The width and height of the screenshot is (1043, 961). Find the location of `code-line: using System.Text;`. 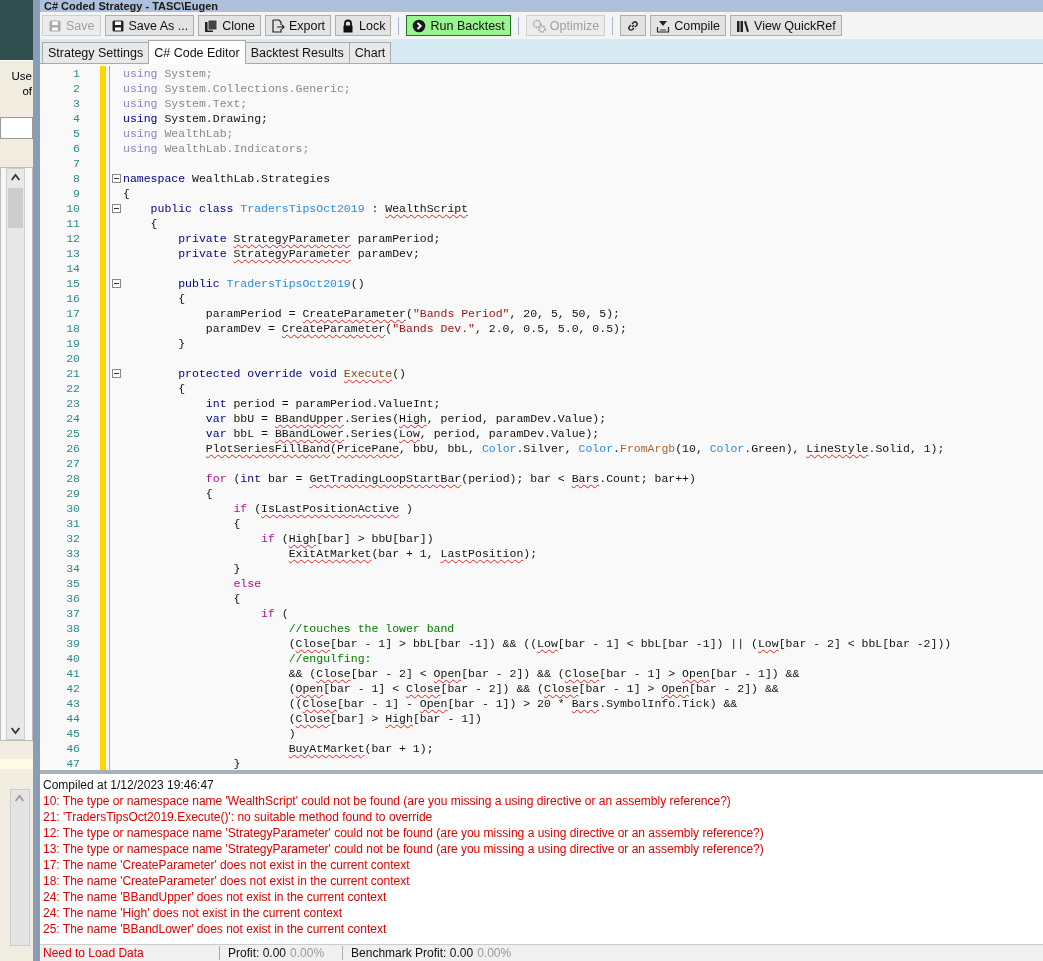

code-line: using System.Text; is located at coordinates (185, 103).